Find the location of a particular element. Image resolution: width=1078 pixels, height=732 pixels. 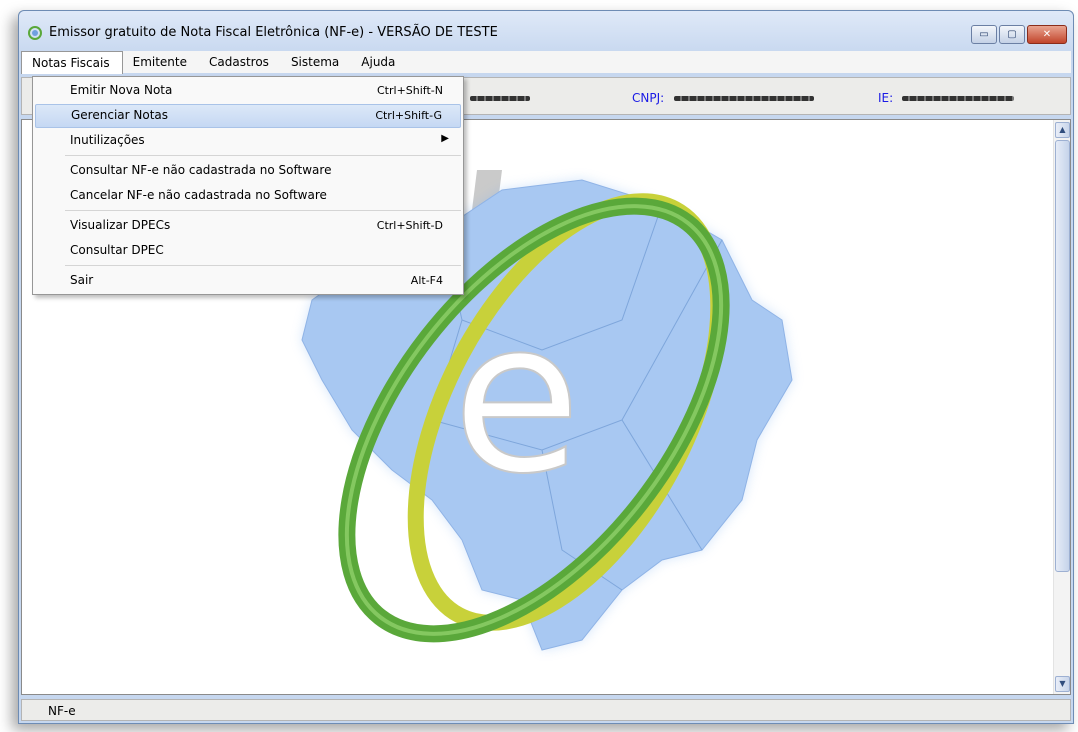

close-button: ✕ is located at coordinates (1047, 34).